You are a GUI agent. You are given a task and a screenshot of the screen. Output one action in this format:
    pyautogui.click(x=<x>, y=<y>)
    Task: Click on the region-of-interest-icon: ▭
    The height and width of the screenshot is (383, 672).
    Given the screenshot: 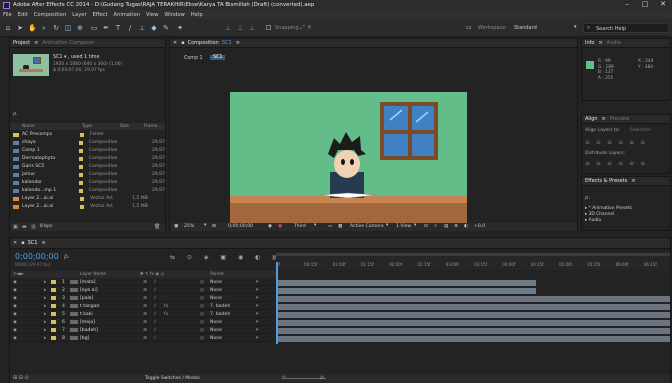 What is the action you would take?
    pyautogui.click(x=330, y=226)
    